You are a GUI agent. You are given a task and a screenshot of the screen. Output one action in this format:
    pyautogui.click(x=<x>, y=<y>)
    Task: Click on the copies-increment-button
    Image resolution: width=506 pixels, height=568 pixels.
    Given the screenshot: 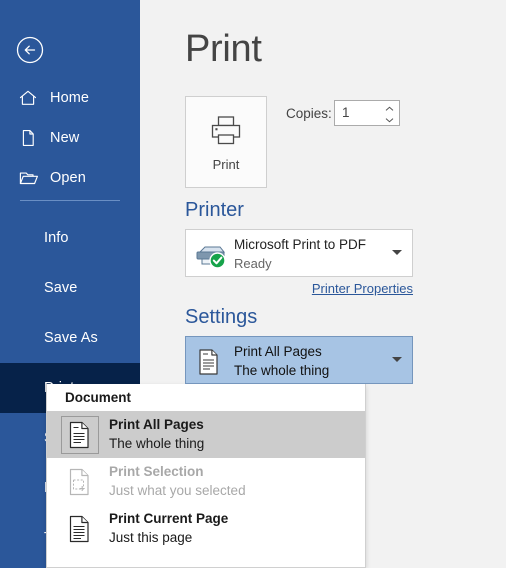 What is the action you would take?
    pyautogui.click(x=389, y=108)
    